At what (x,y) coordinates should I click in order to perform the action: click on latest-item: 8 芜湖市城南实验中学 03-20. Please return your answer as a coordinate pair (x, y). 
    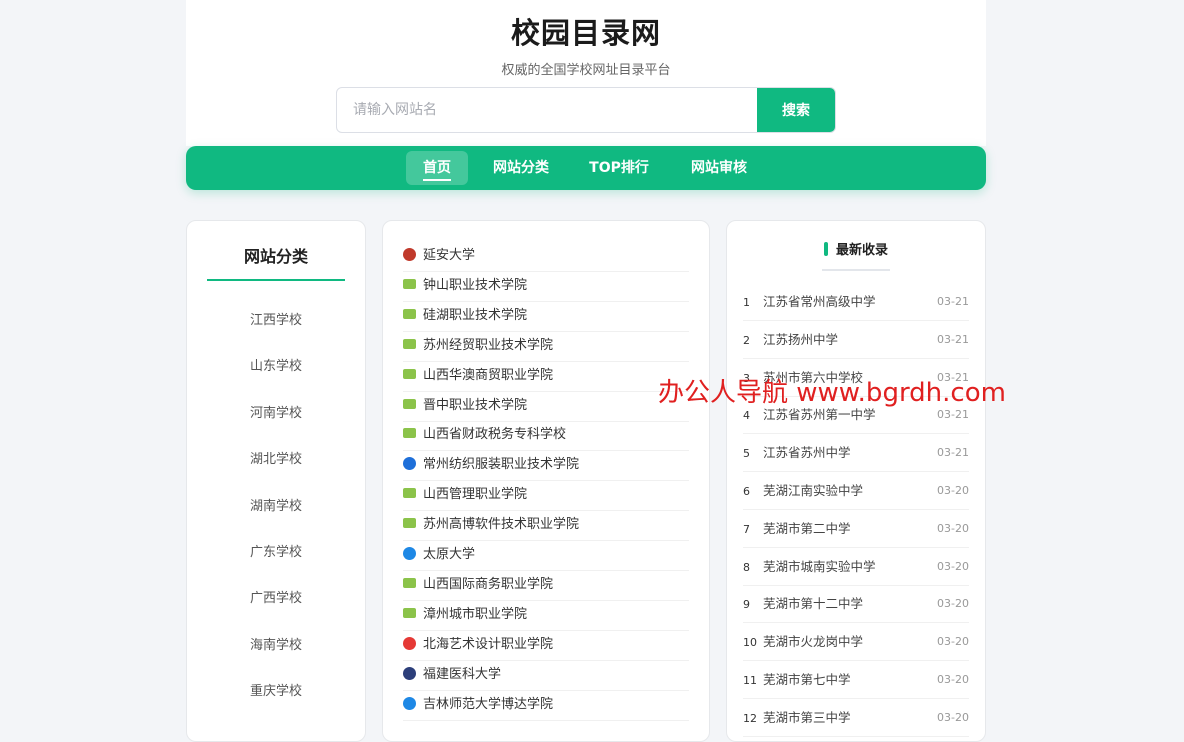
    Looking at the image, I should click on (856, 567).